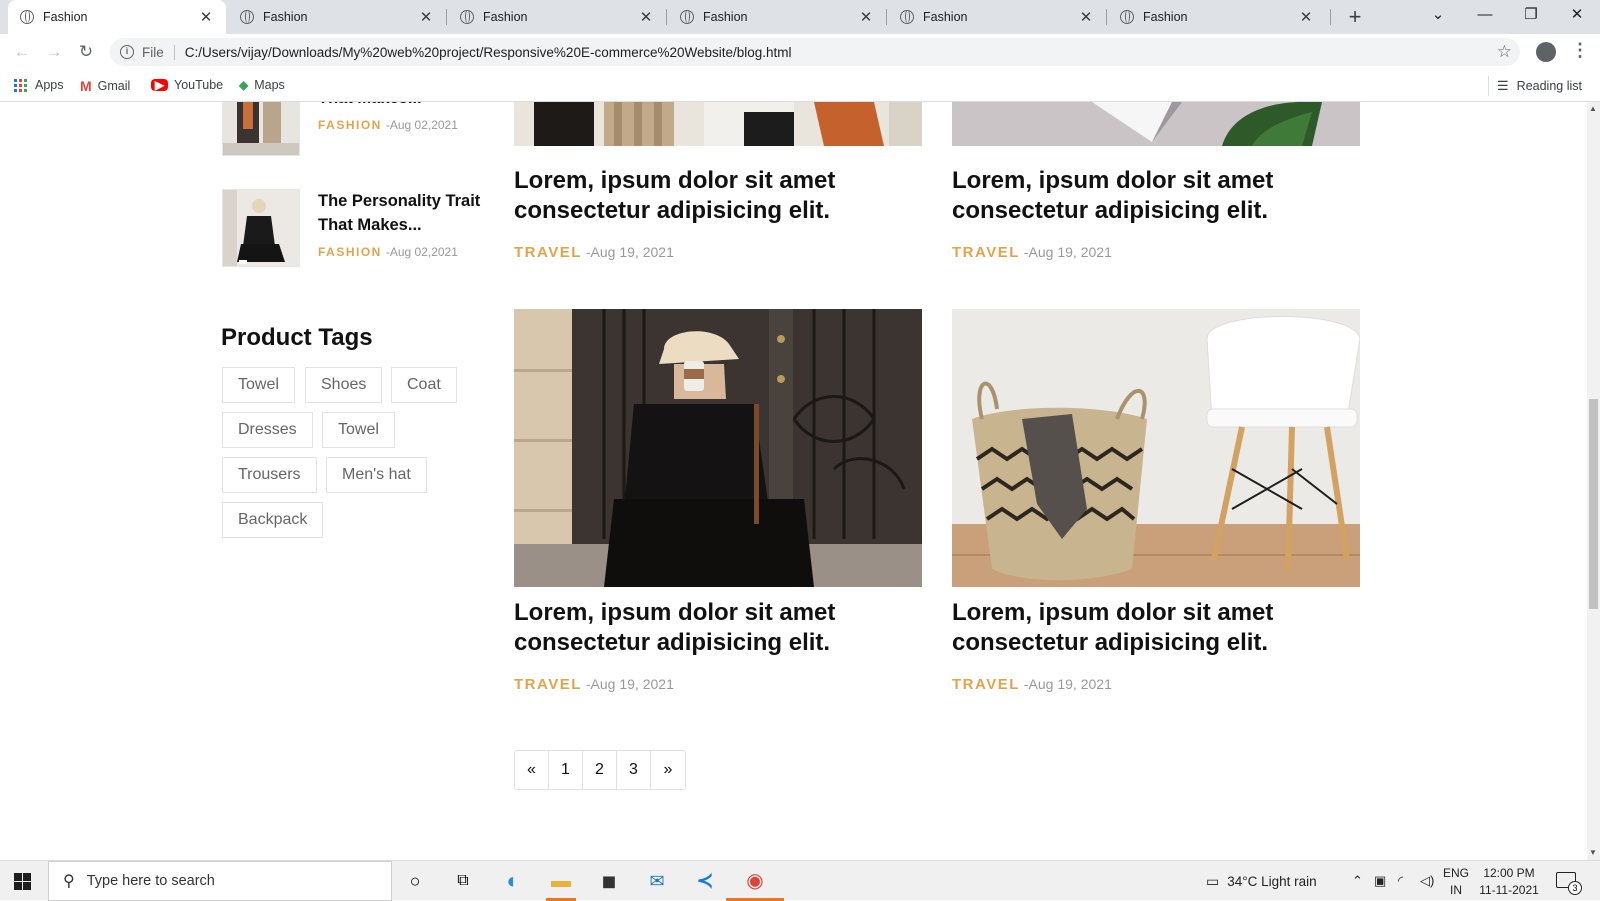 Image resolution: width=1600 pixels, height=901 pixels. I want to click on show-hidden-icons: ⌃, so click(1357, 881).